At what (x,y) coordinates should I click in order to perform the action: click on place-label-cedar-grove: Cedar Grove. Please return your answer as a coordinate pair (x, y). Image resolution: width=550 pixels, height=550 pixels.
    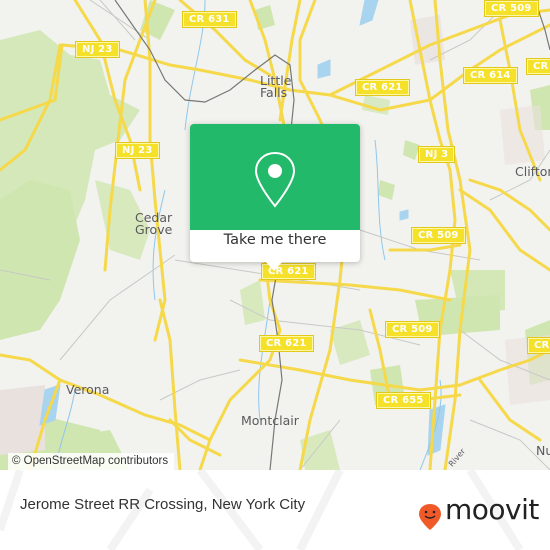
    Looking at the image, I should click on (154, 223).